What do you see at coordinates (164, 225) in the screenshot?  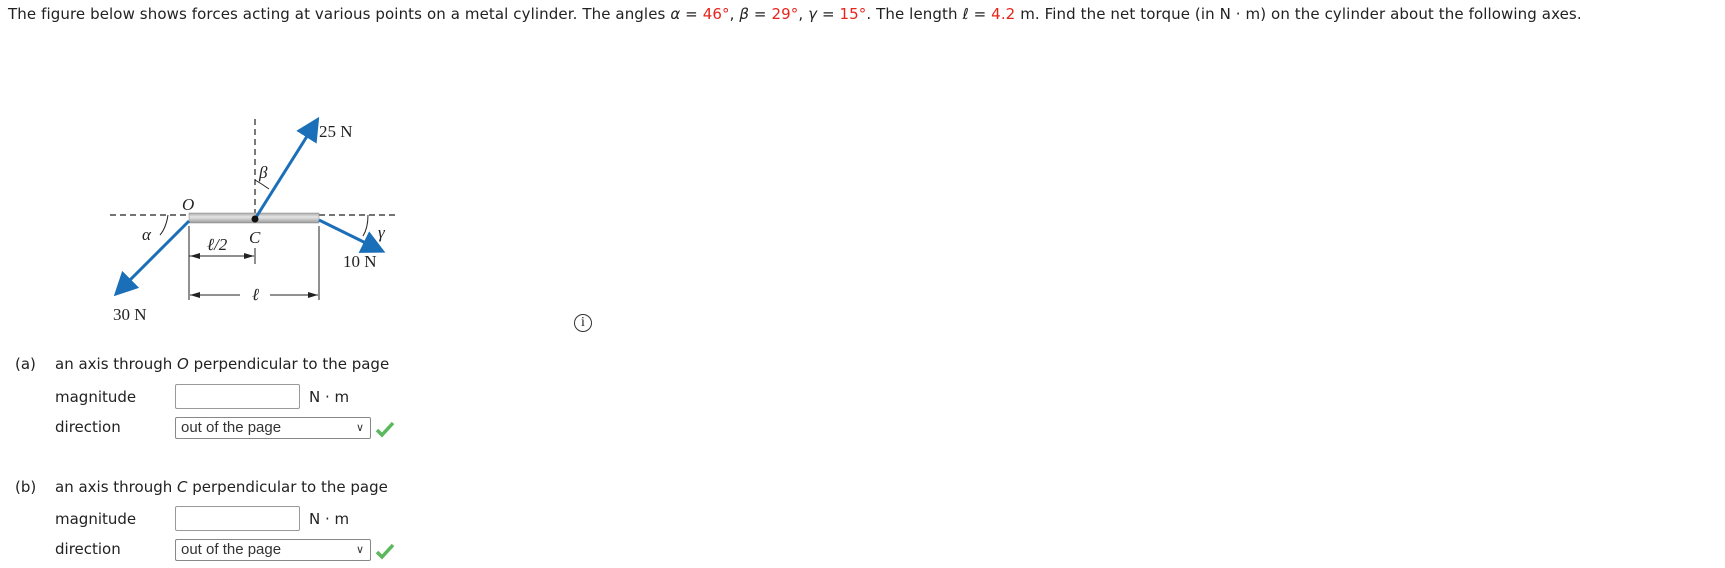 I see `alpha-arc` at bounding box center [164, 225].